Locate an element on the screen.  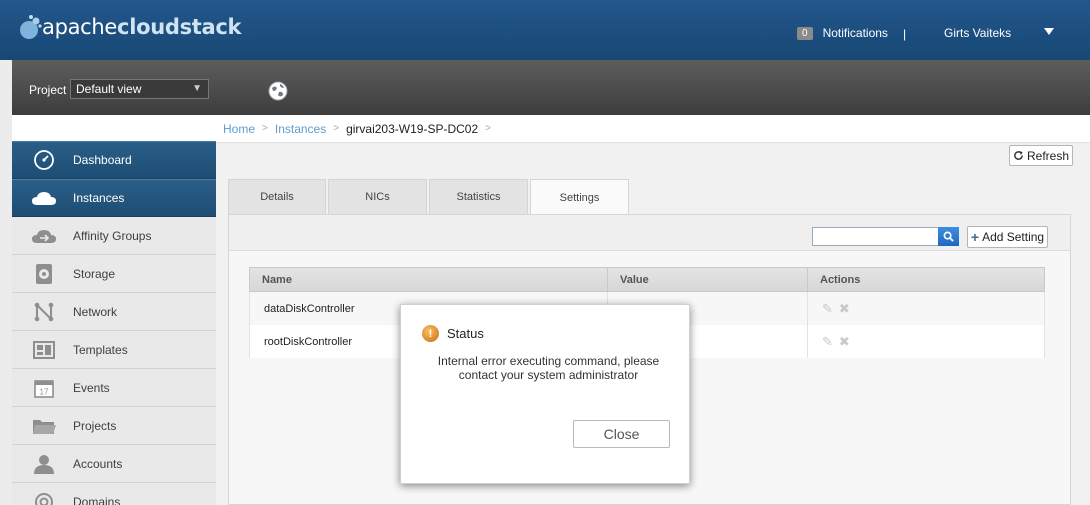
sidebar-item-projects: Projects is located at coordinates (114, 426).